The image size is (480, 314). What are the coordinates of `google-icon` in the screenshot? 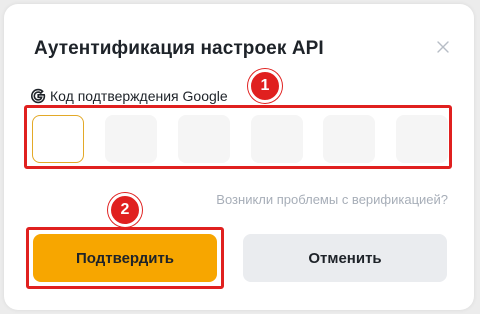 It's located at (38, 96).